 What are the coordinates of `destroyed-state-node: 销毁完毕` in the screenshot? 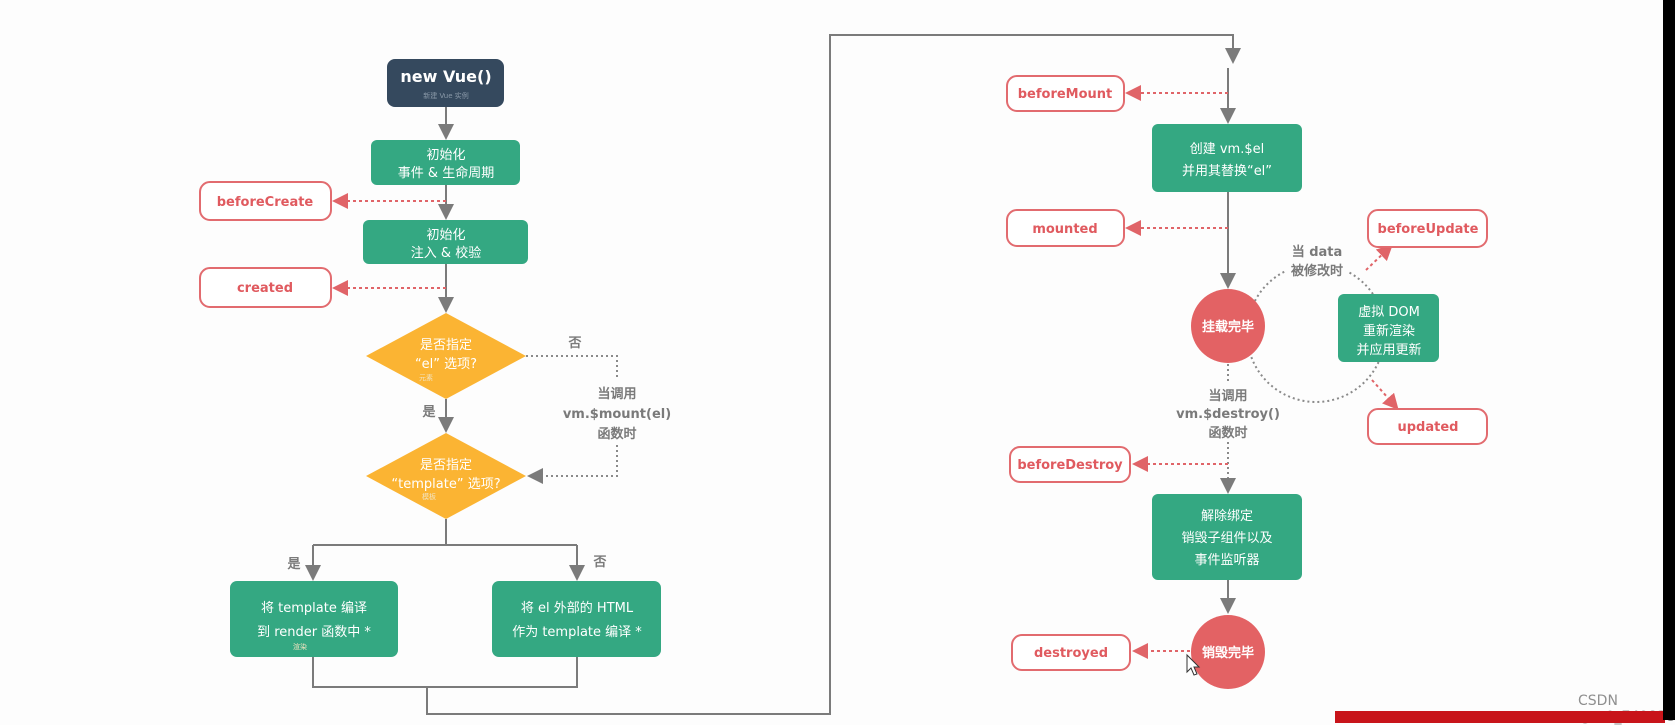 It's located at (1228, 652).